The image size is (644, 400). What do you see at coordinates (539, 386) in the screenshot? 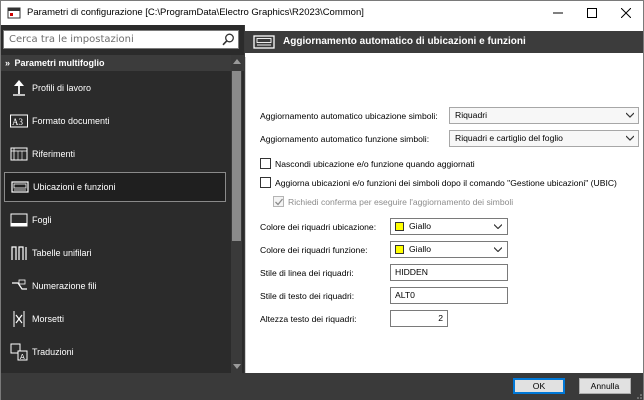
I see `ok-button: OK` at bounding box center [539, 386].